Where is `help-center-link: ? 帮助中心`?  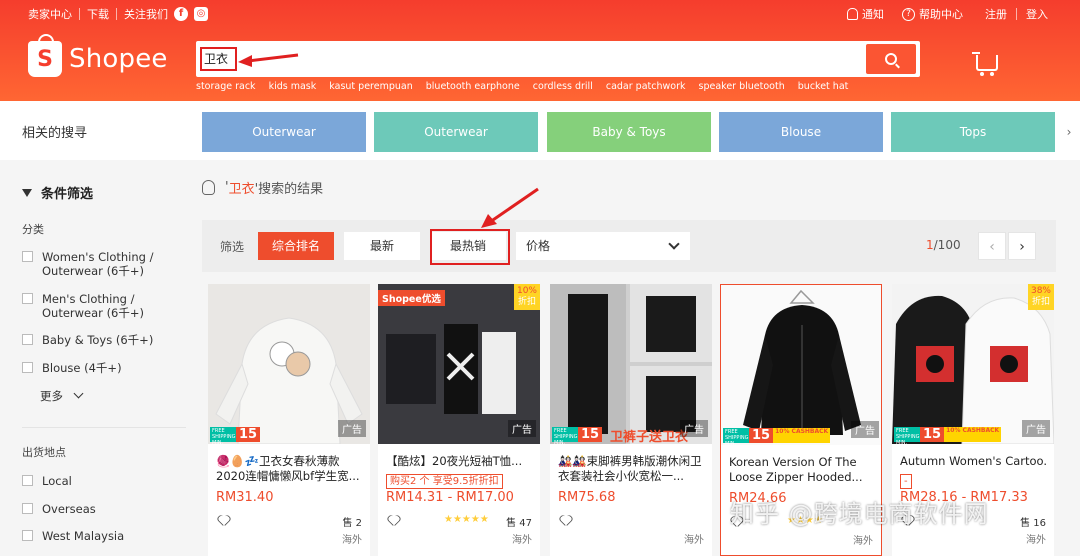
help-center-link: ? 帮助中心 is located at coordinates (932, 14).